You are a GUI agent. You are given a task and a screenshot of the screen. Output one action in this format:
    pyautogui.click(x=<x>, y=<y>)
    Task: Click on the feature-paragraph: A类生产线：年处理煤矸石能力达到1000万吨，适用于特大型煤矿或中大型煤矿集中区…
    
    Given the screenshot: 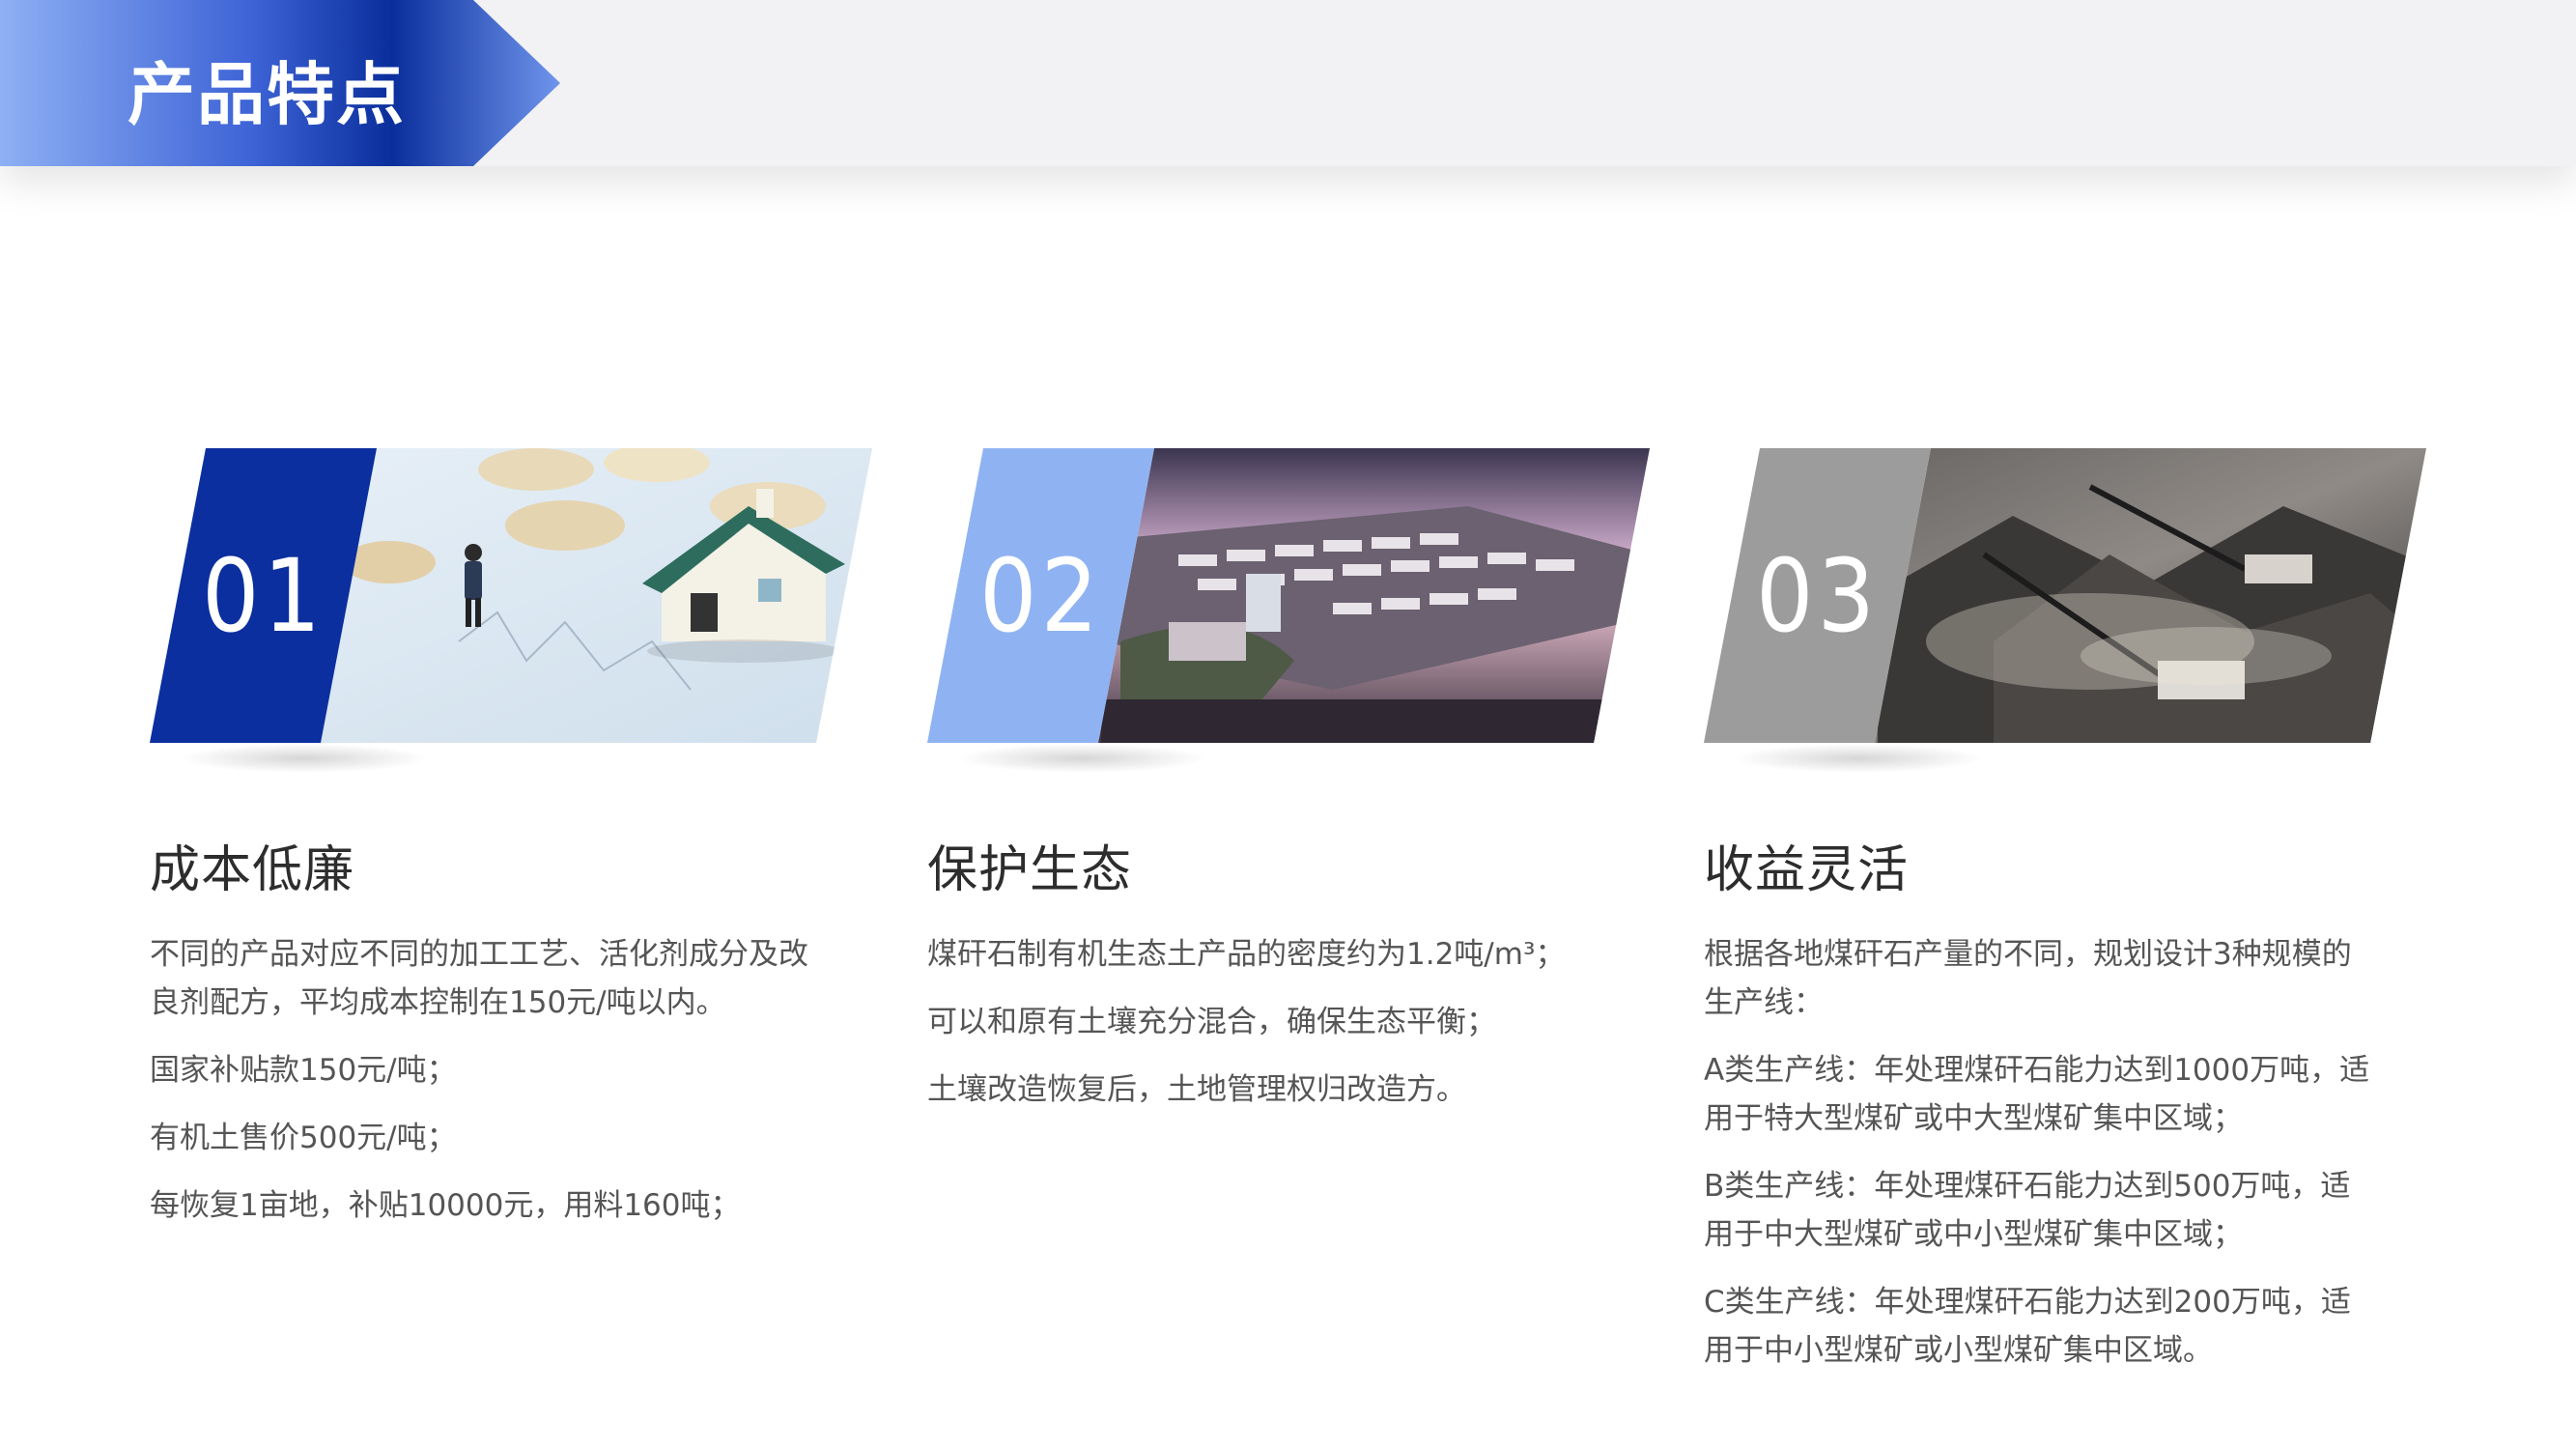 What is the action you would take?
    pyautogui.click(x=2037, y=1094)
    